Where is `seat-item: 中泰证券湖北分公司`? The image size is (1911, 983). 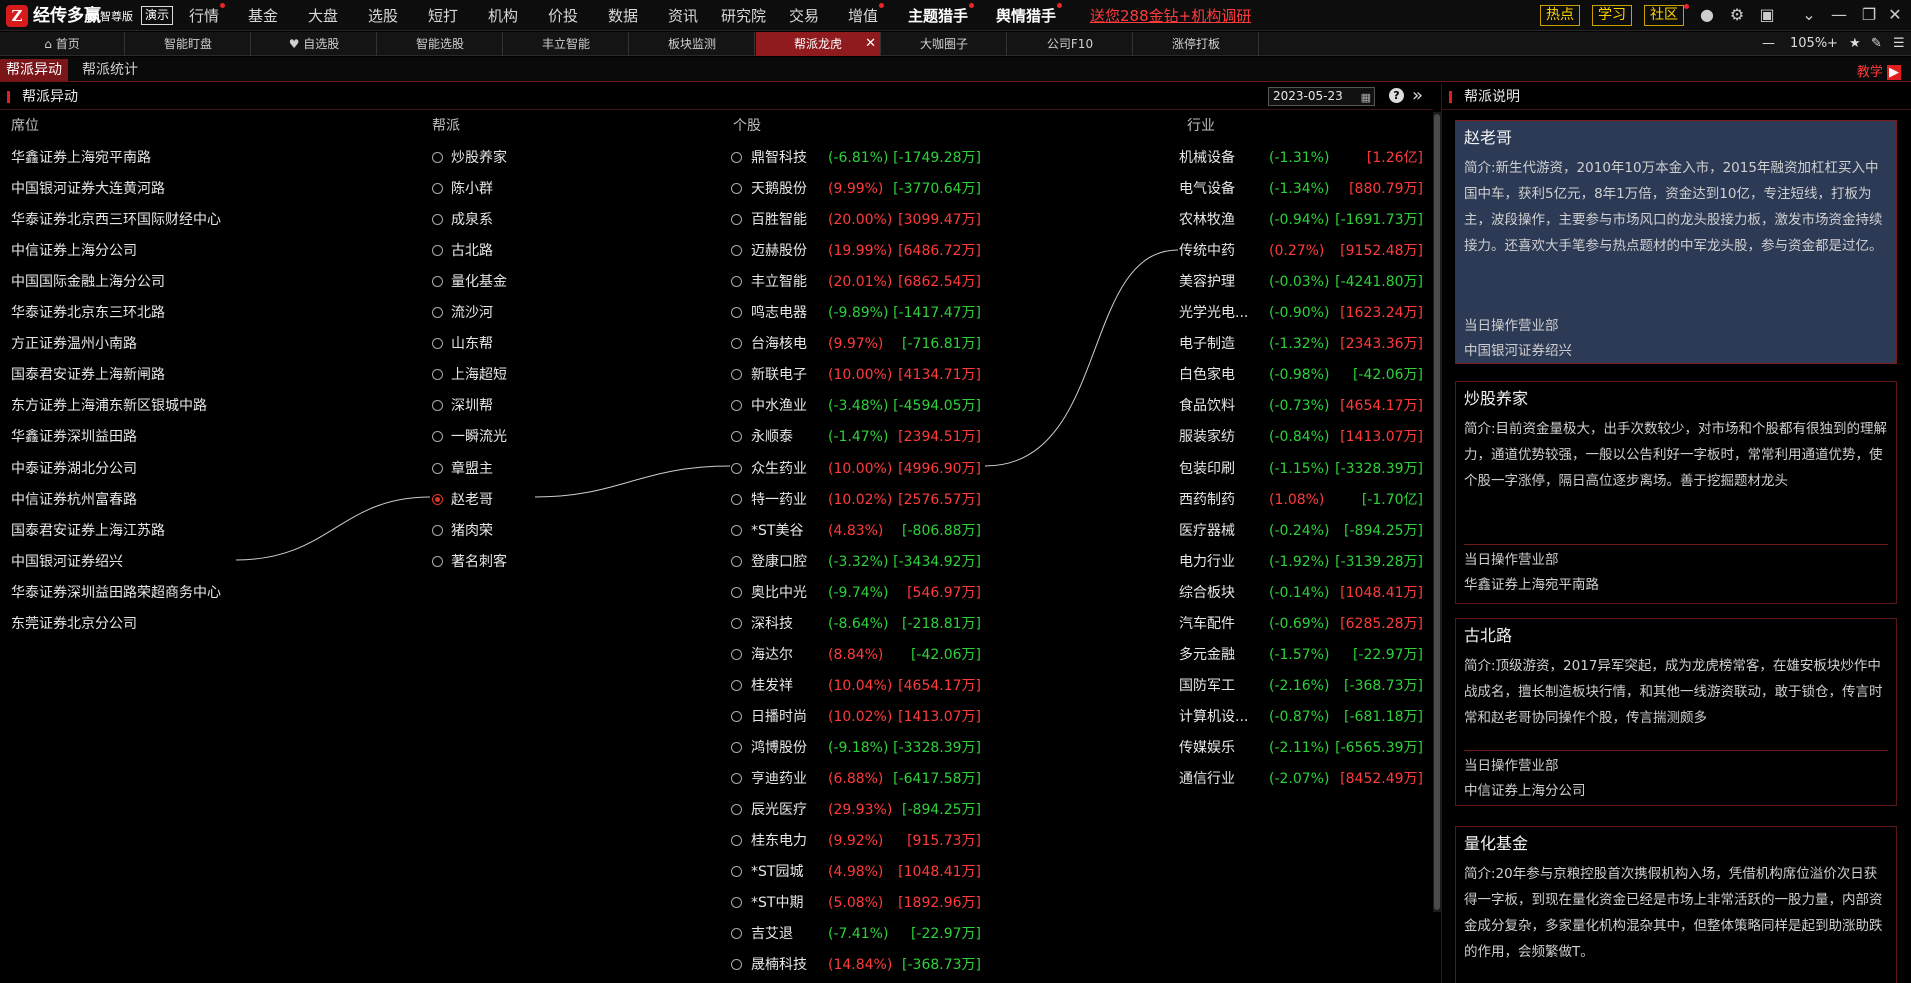 seat-item: 中泰证券湖北分公司 is located at coordinates (74, 469).